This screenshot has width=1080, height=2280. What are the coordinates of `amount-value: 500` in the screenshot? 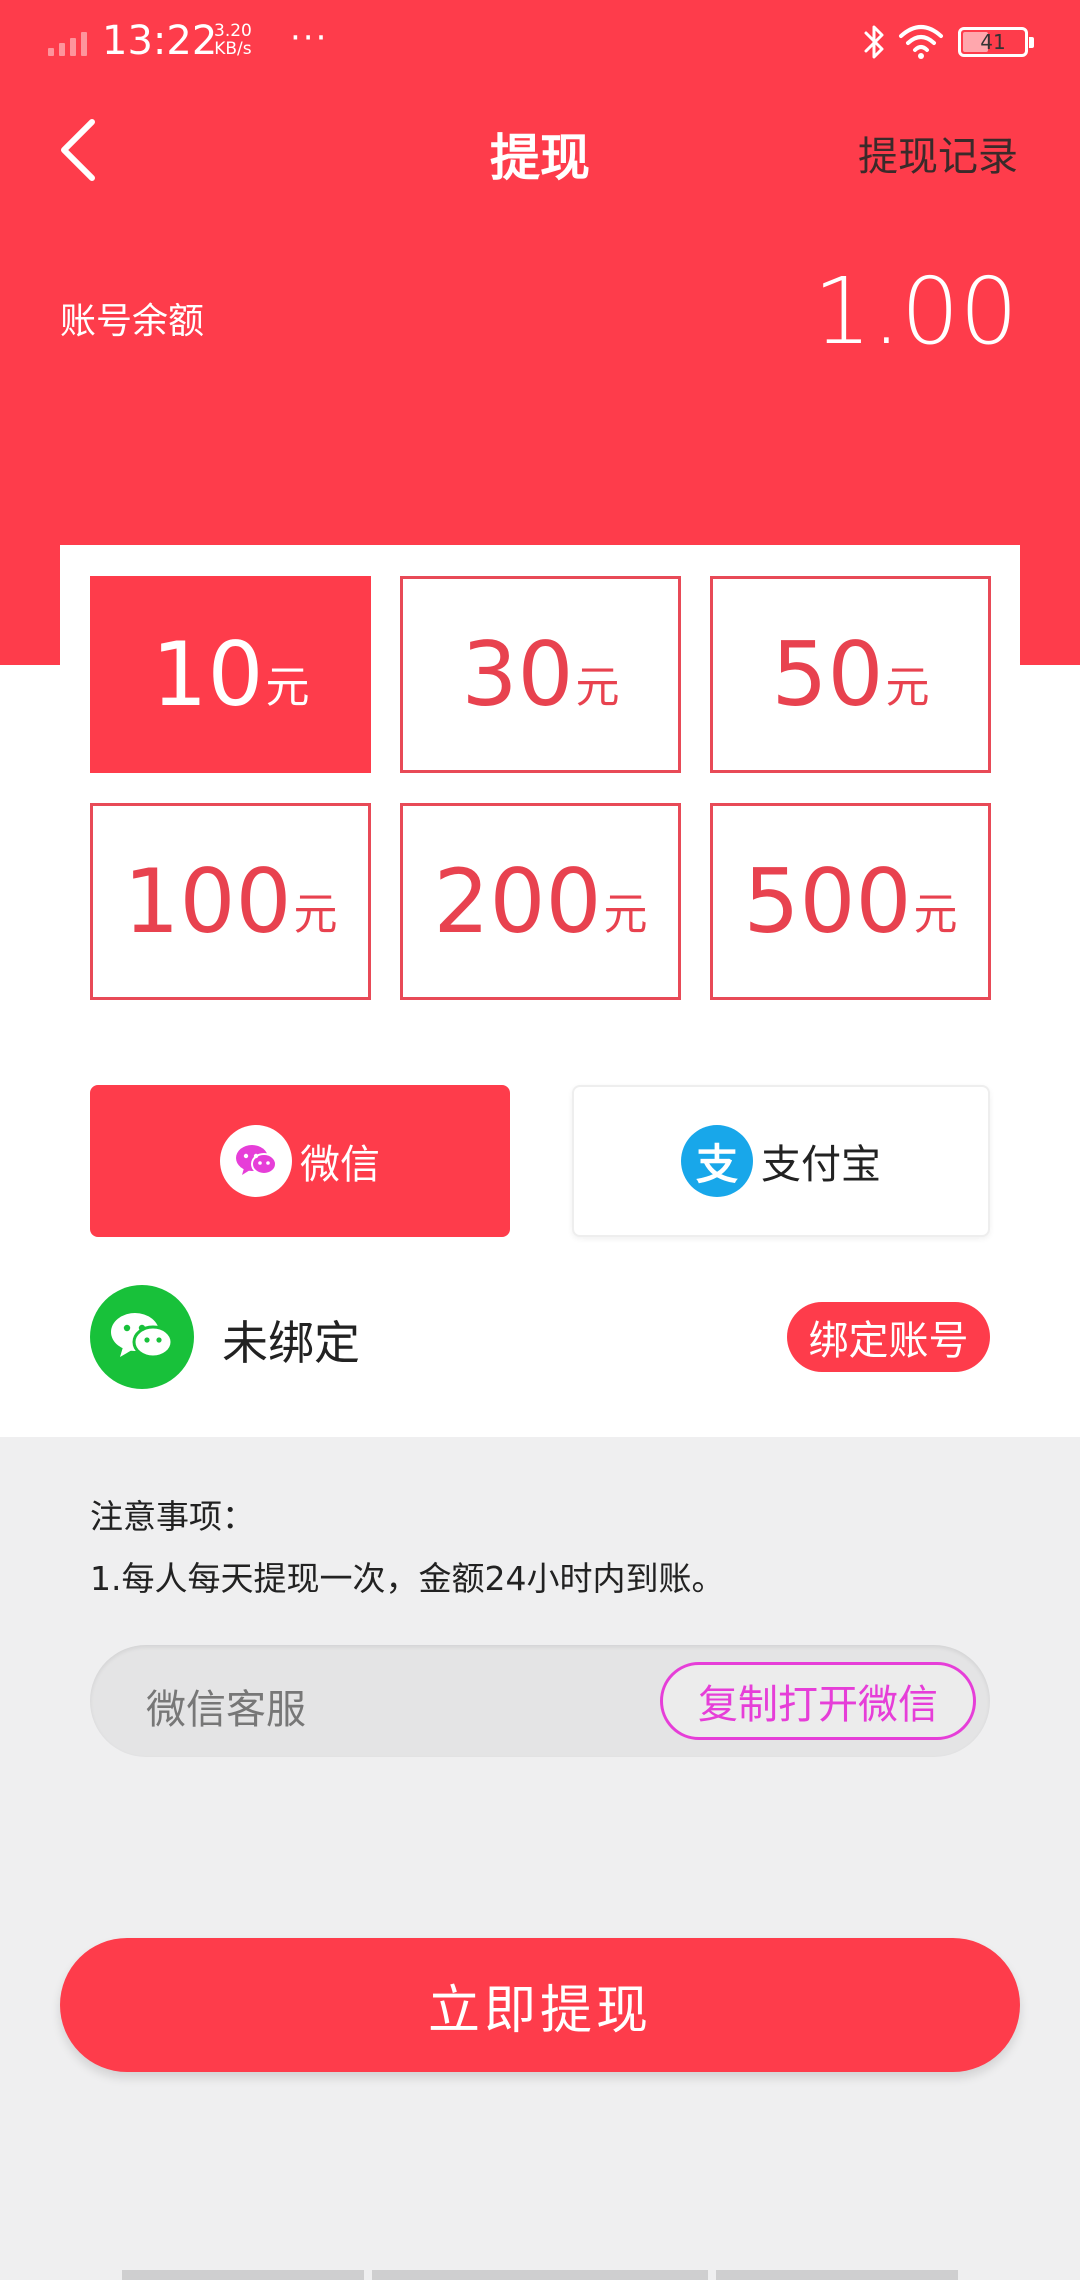 It's located at (827, 901).